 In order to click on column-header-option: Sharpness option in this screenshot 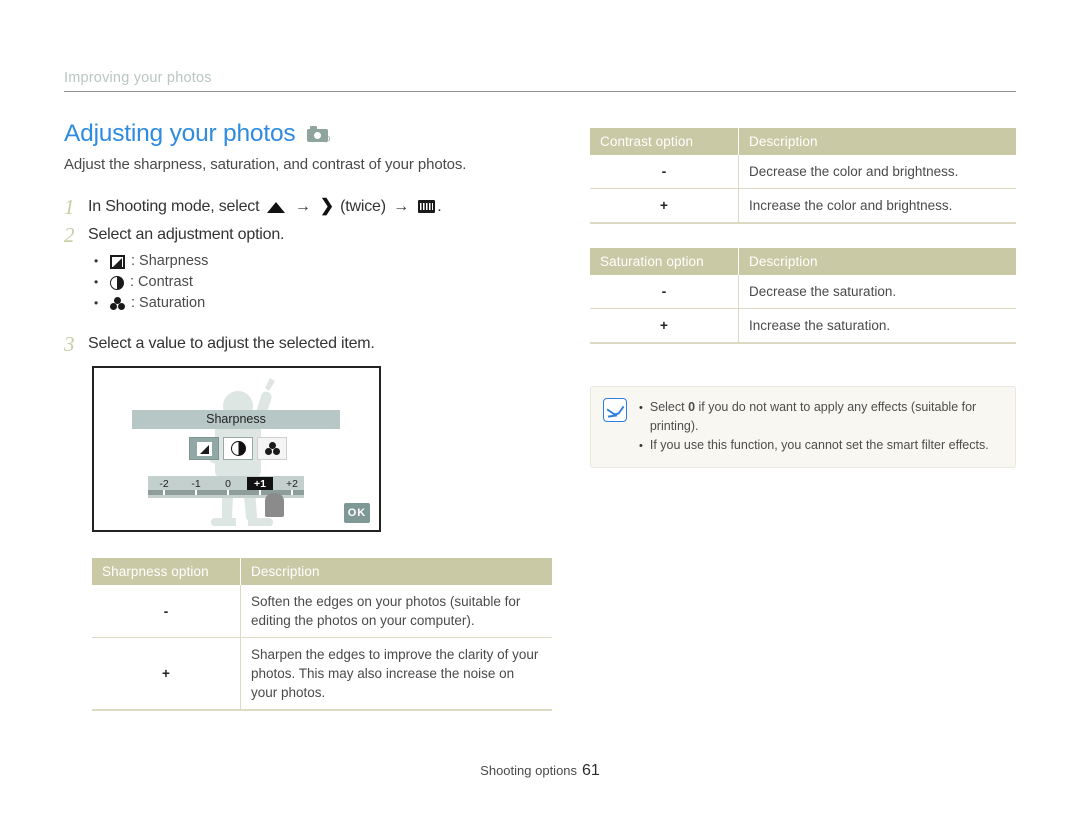, I will do `click(166, 571)`.